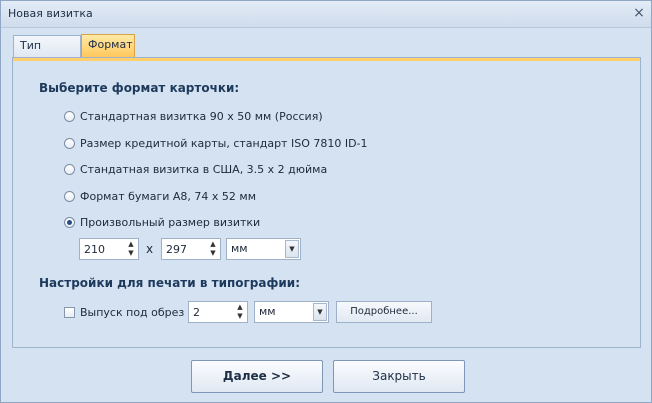 The height and width of the screenshot is (403, 652). I want to click on radio-option-a8: Формат бумаги A8, 74 x 52 мм, so click(160, 196).